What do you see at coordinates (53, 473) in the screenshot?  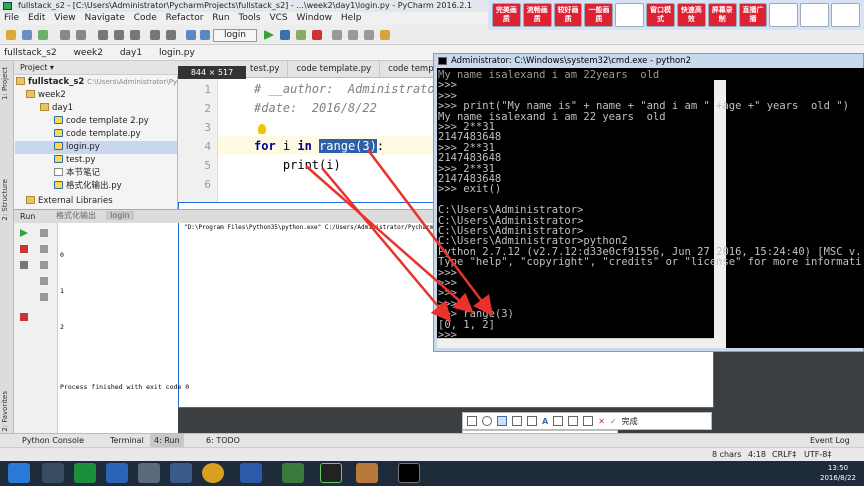 I see `explorer-icon` at bounding box center [53, 473].